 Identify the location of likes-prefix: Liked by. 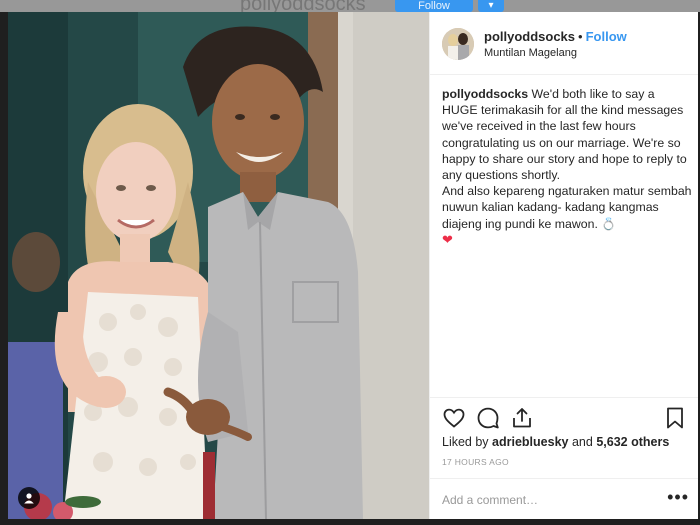
(465, 442).